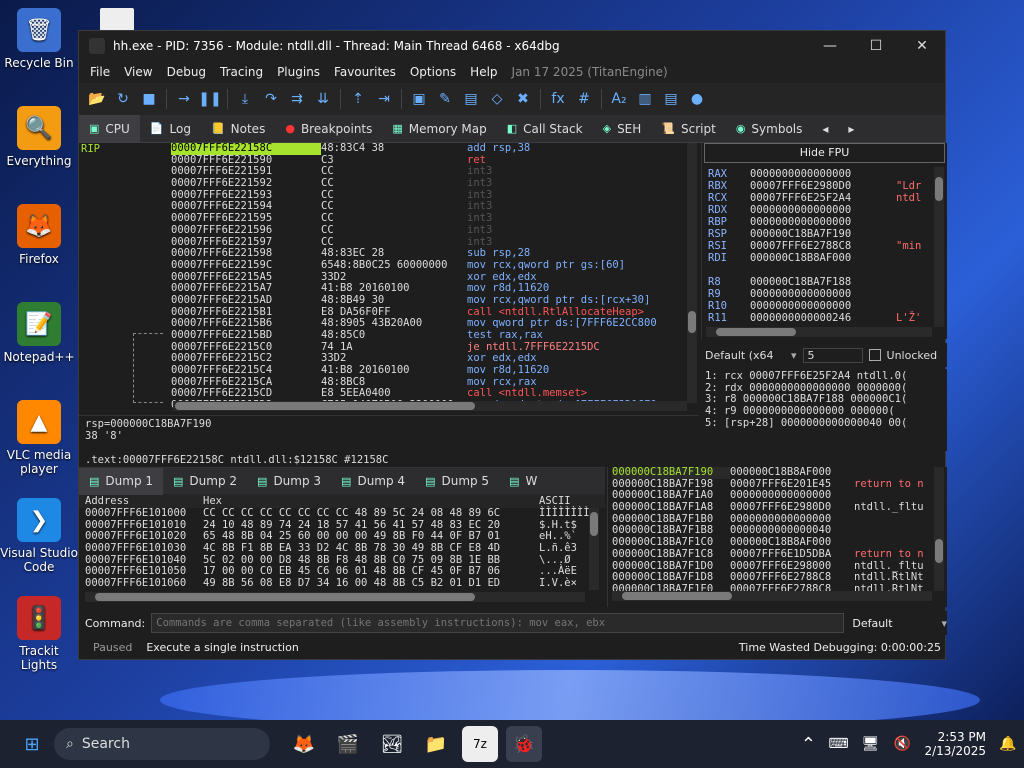 This screenshot has width=1024, height=768. I want to click on clock: 2:53 PM 2/13/2025, so click(955, 744).